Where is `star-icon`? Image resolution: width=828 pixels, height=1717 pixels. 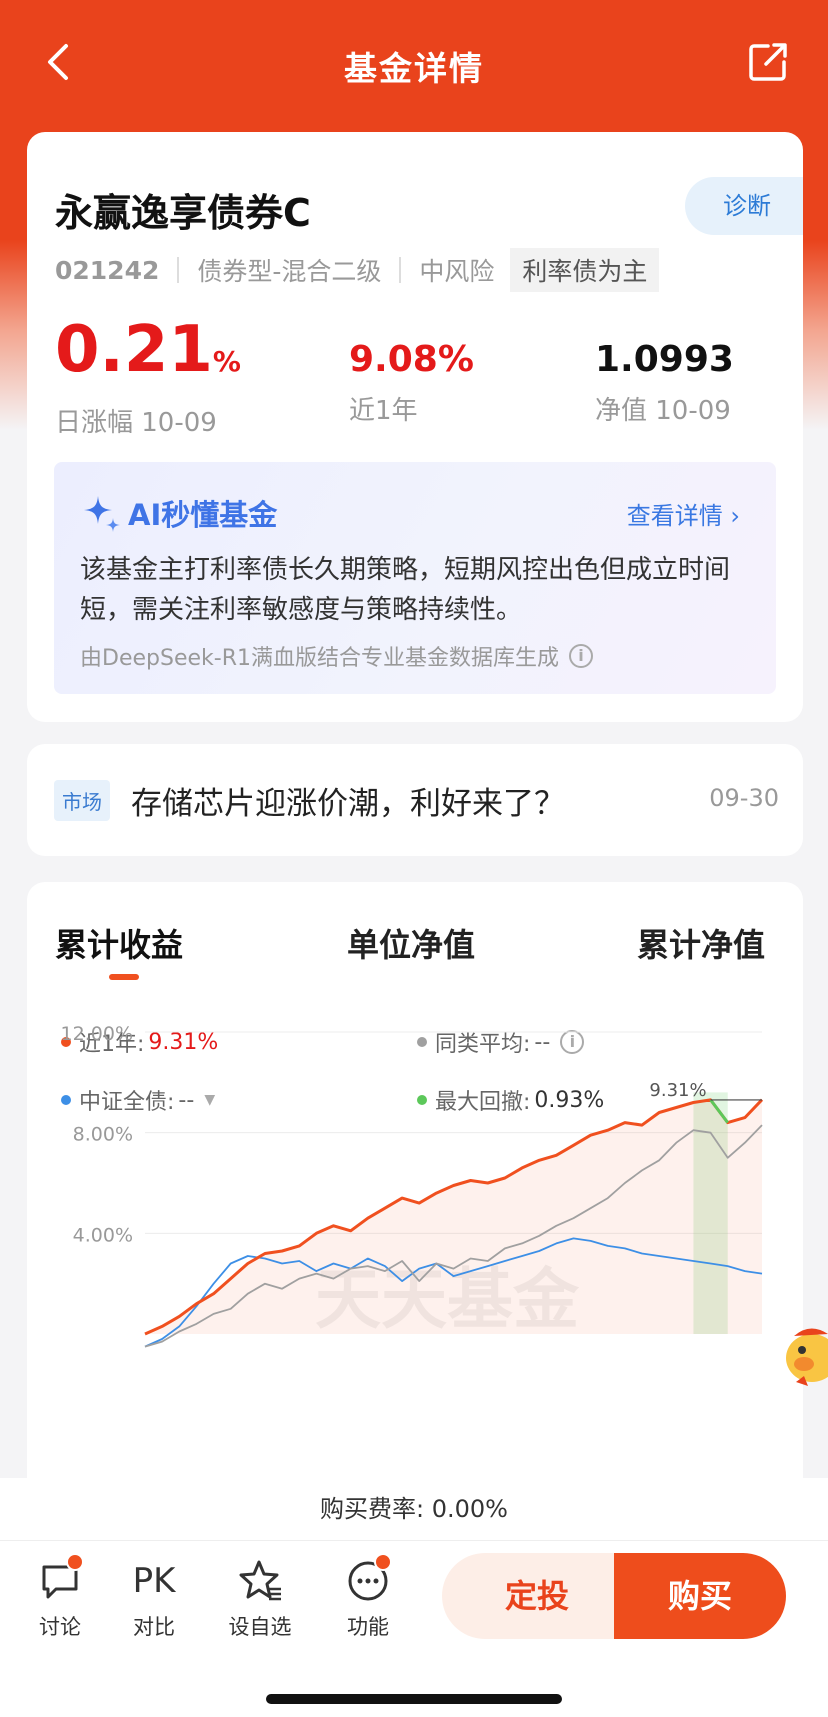
star-icon is located at coordinates (260, 1580).